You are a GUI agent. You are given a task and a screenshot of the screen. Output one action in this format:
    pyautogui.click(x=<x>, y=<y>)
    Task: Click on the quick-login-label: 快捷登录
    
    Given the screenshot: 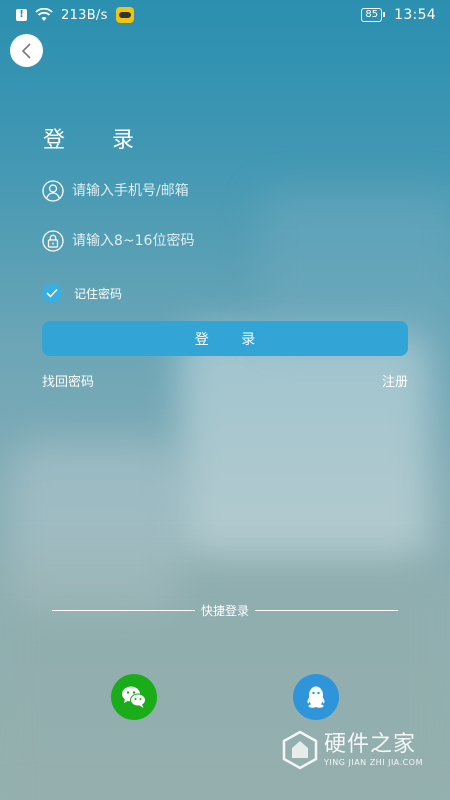 What is the action you would take?
    pyautogui.click(x=225, y=610)
    